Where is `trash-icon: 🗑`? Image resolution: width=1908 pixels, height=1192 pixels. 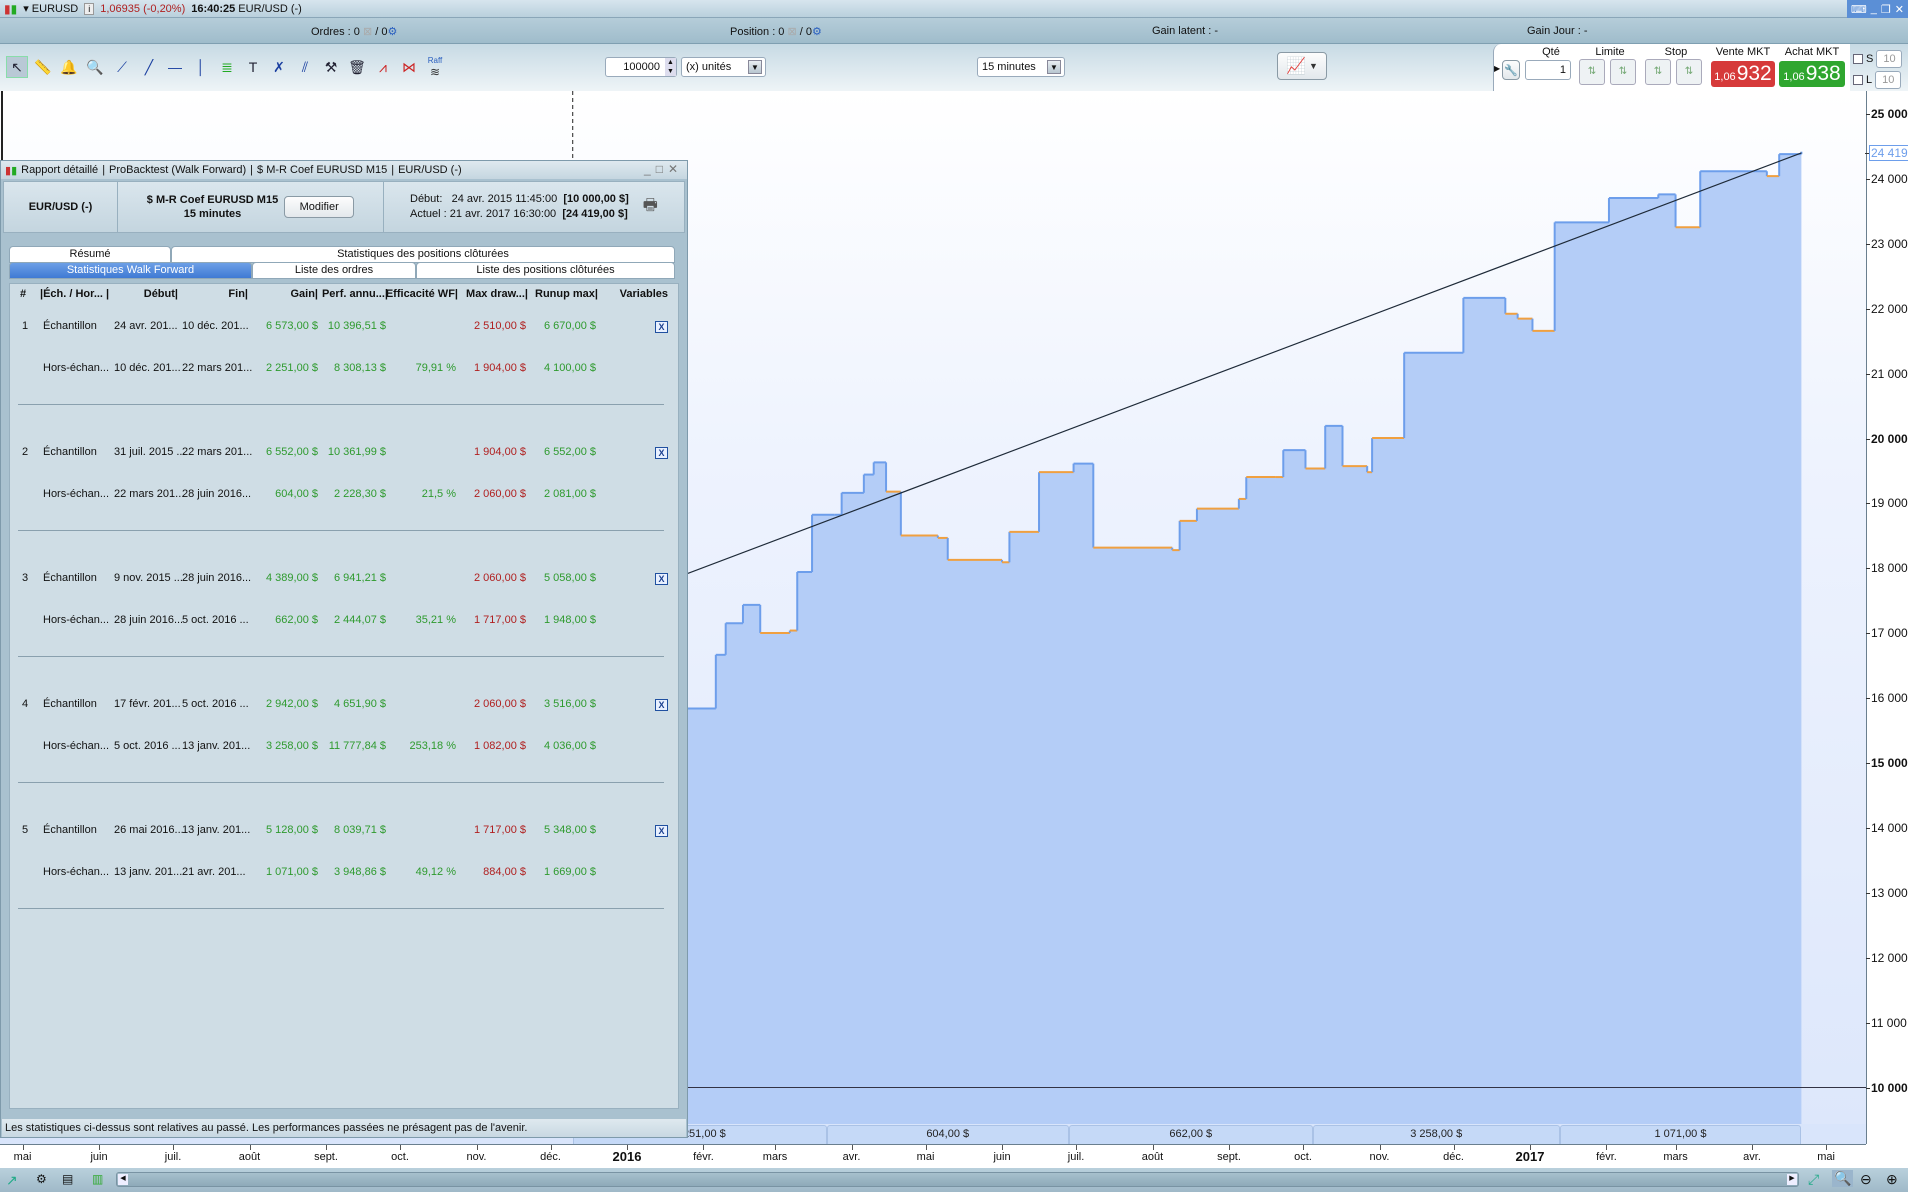
trash-icon: 🗑 is located at coordinates (357, 67).